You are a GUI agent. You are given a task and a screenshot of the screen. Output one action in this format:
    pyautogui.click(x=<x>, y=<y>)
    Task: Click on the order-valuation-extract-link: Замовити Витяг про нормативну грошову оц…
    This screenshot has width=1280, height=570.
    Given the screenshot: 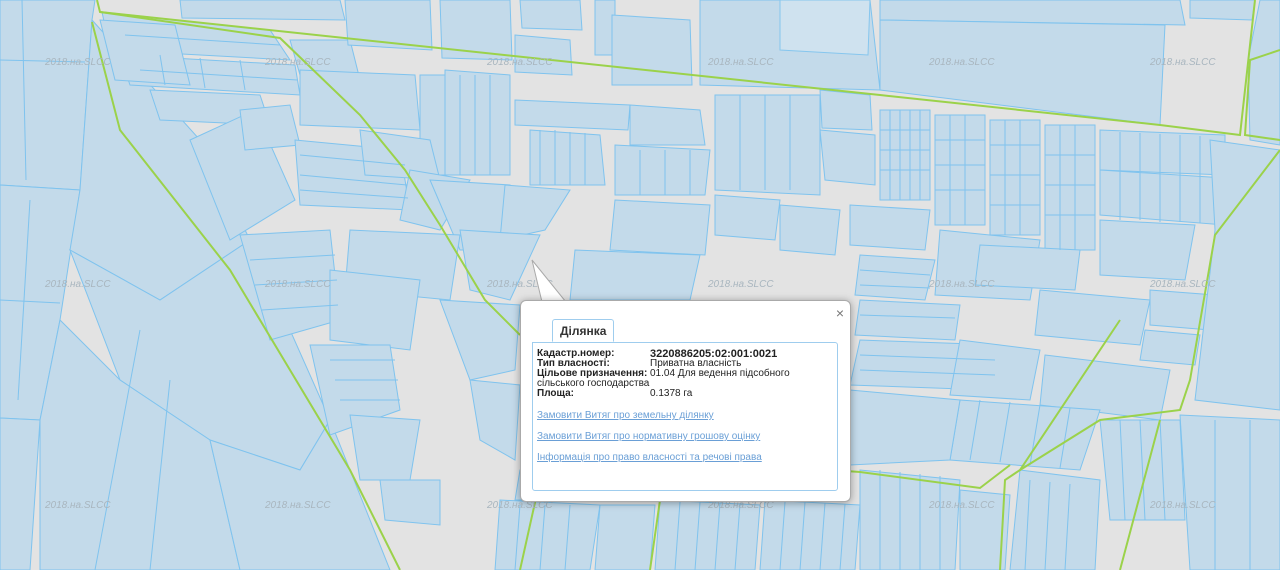 What is the action you would take?
    pyautogui.click(x=648, y=436)
    